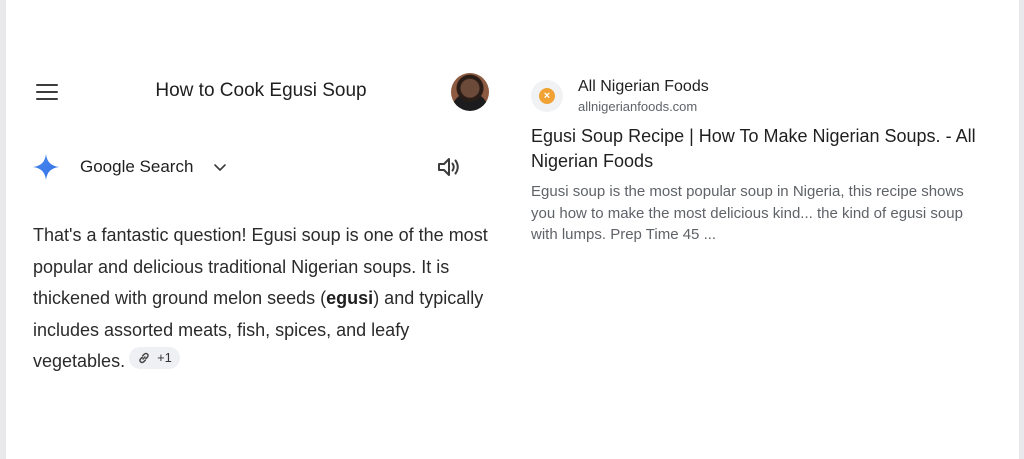  I want to click on speaker-icon, so click(449, 167).